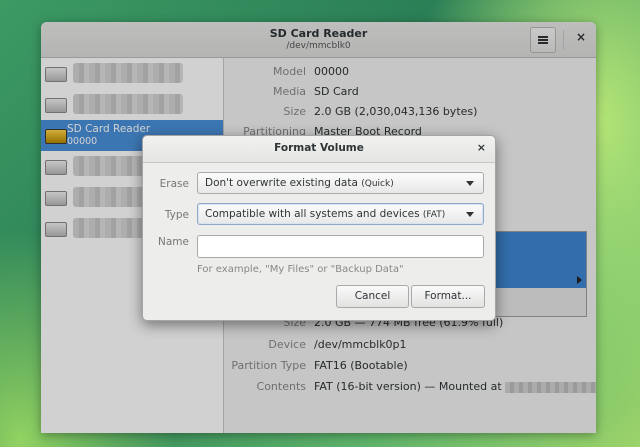 The image size is (640, 447). I want to click on erase-combo: Don't overwrite existing data (Quick), so click(340, 183).